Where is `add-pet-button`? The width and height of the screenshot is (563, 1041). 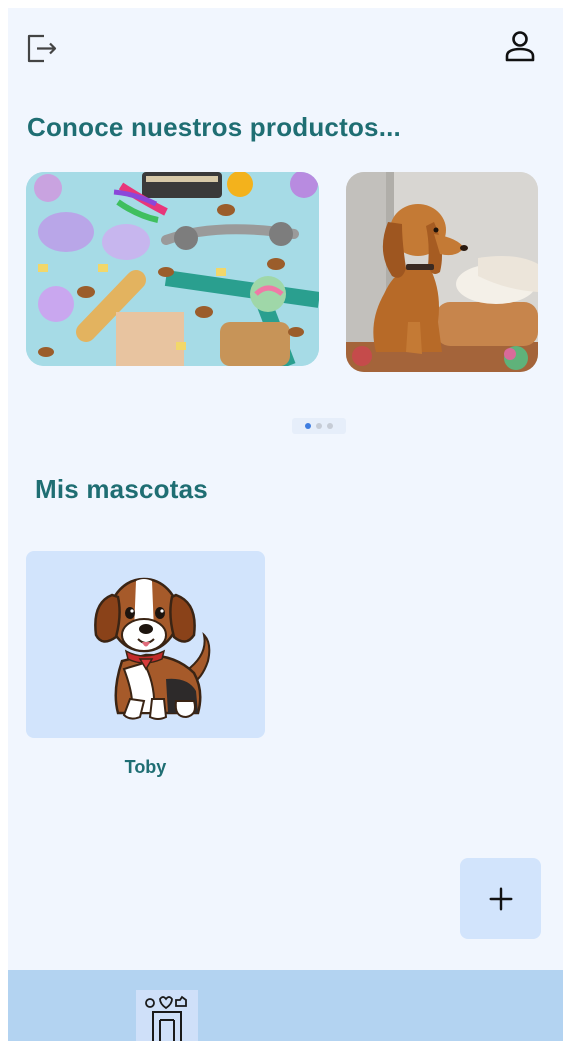
add-pet-button is located at coordinates (500, 898).